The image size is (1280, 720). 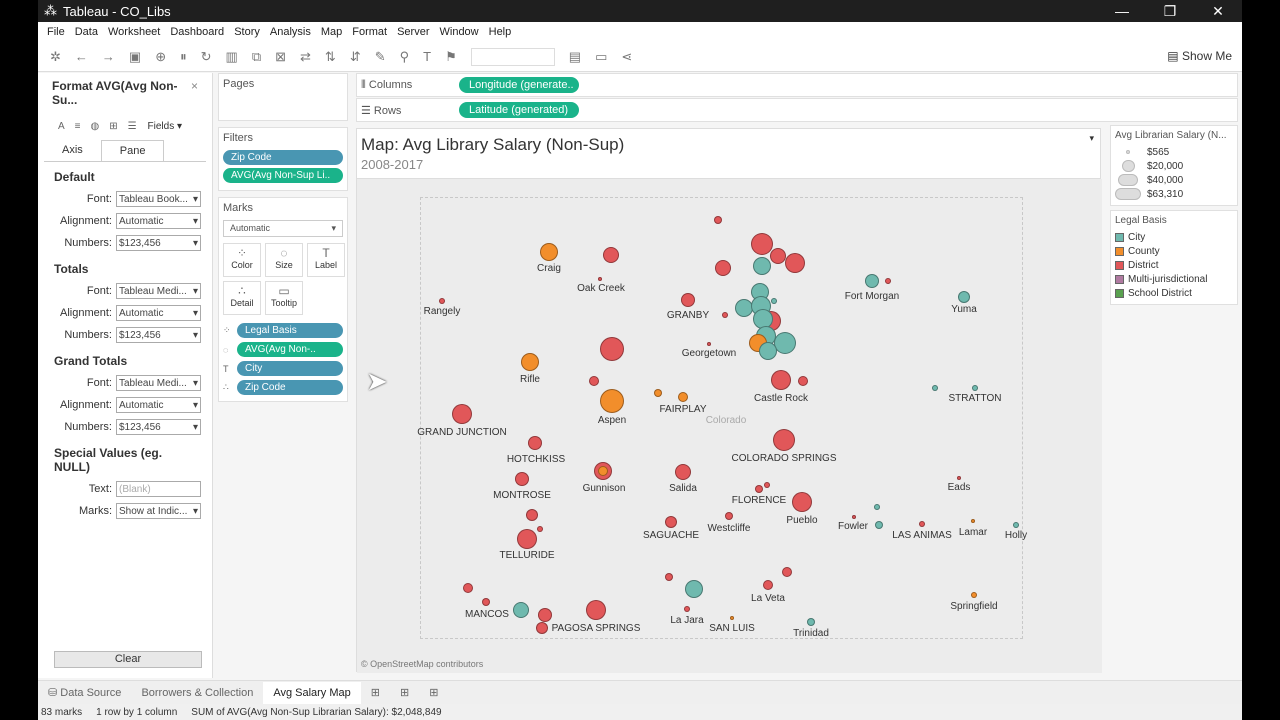 I want to click on new-dashboard-icon: ⊞, so click(x=404, y=692).